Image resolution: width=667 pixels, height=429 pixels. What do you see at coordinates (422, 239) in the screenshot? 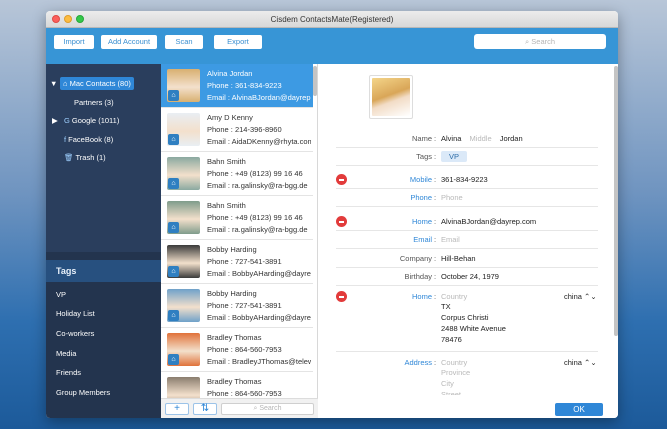
I see `email-label: Email` at bounding box center [422, 239].